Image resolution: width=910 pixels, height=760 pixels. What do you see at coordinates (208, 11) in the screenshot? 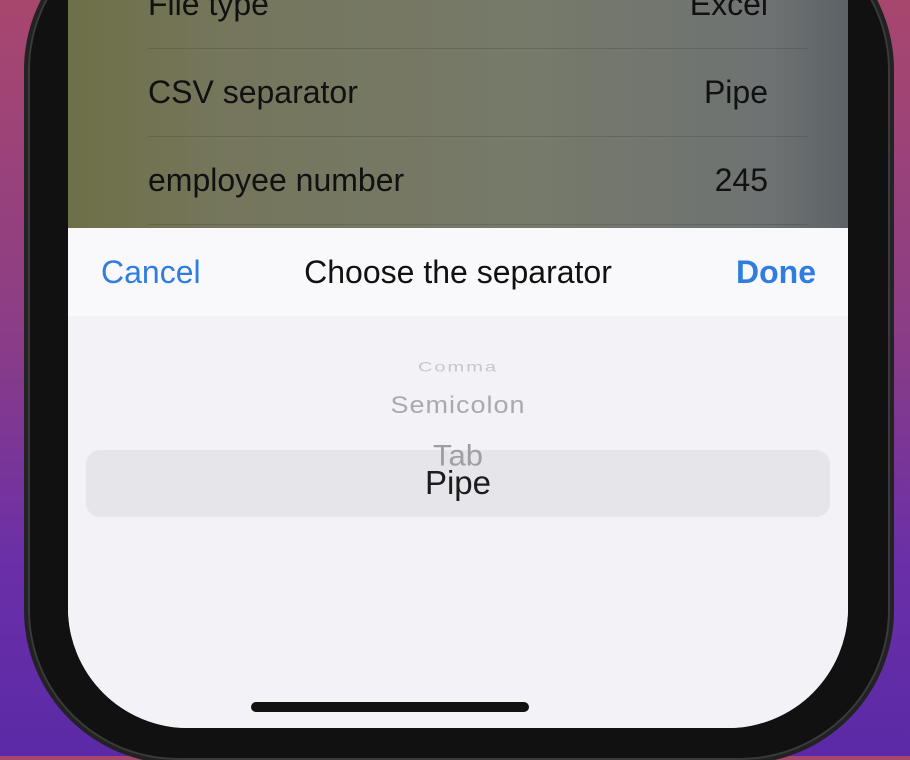
I see `row-label: File type` at bounding box center [208, 11].